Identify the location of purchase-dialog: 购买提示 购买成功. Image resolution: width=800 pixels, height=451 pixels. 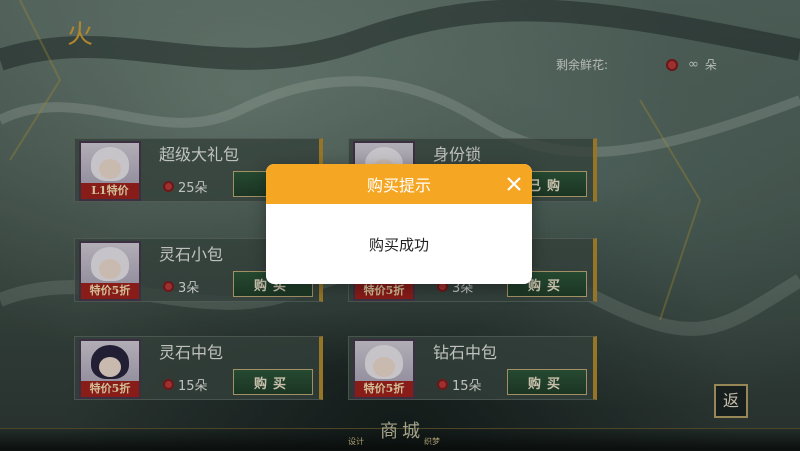
(399, 224).